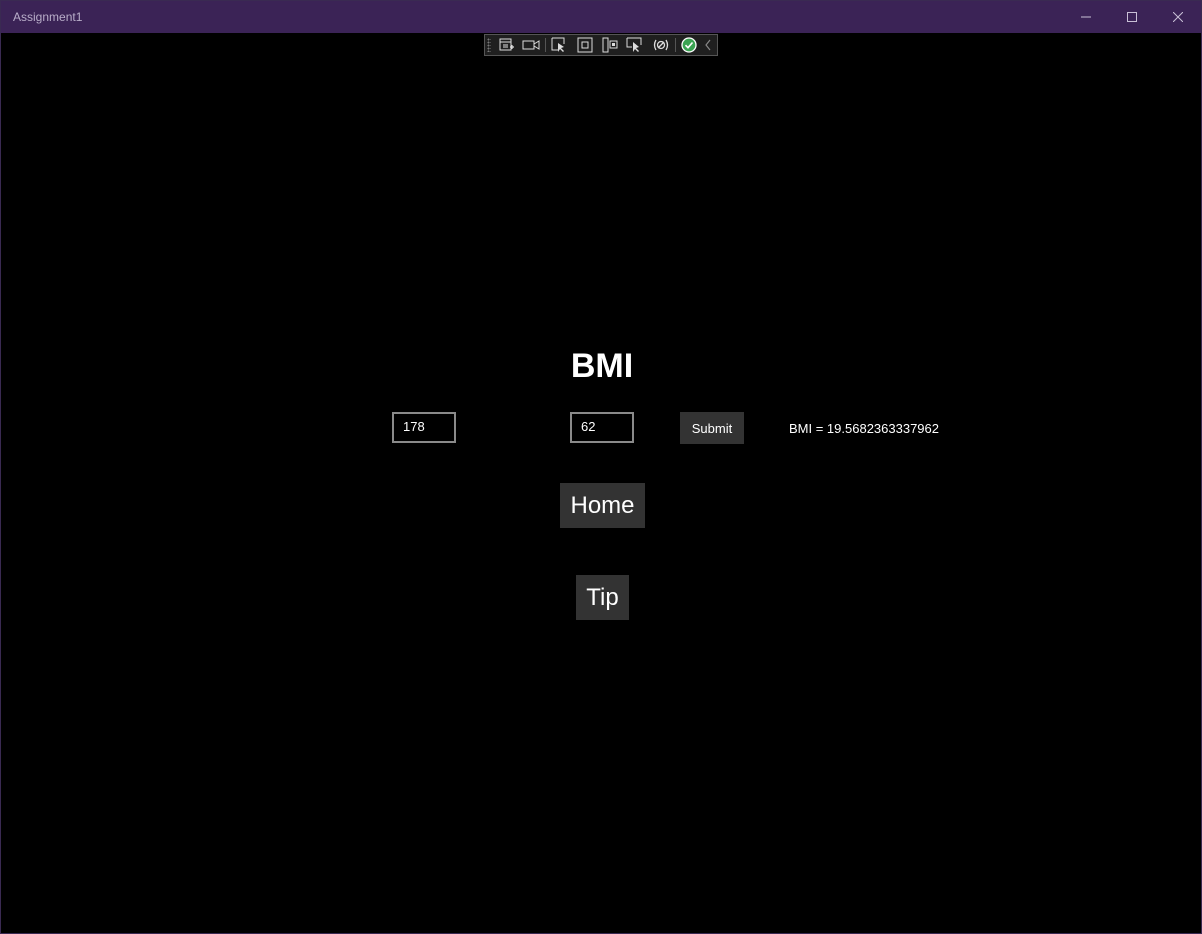 The height and width of the screenshot is (934, 1202). Describe the element at coordinates (602, 505) in the screenshot. I see `home-button: Home` at that location.